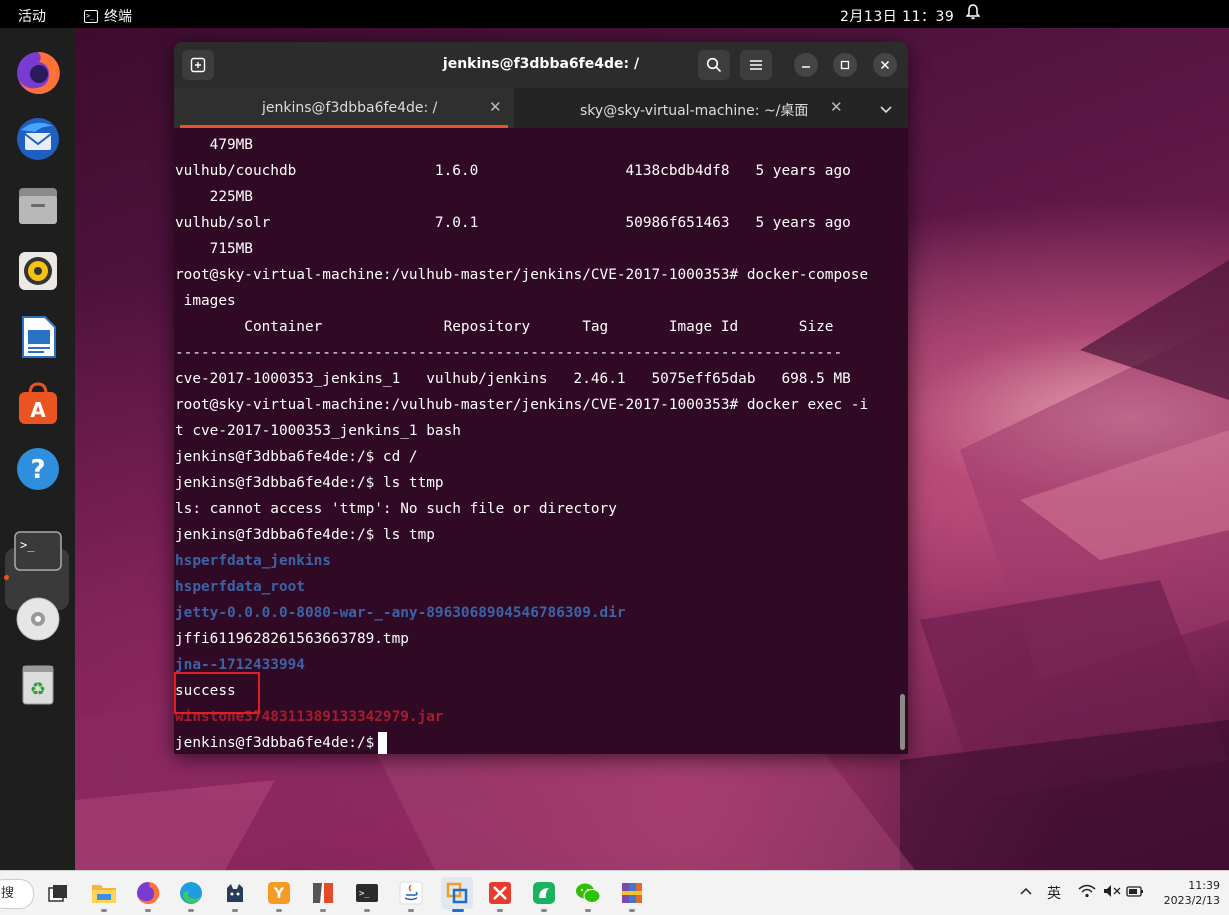  I want to click on wifi-icon, so click(1087, 893).